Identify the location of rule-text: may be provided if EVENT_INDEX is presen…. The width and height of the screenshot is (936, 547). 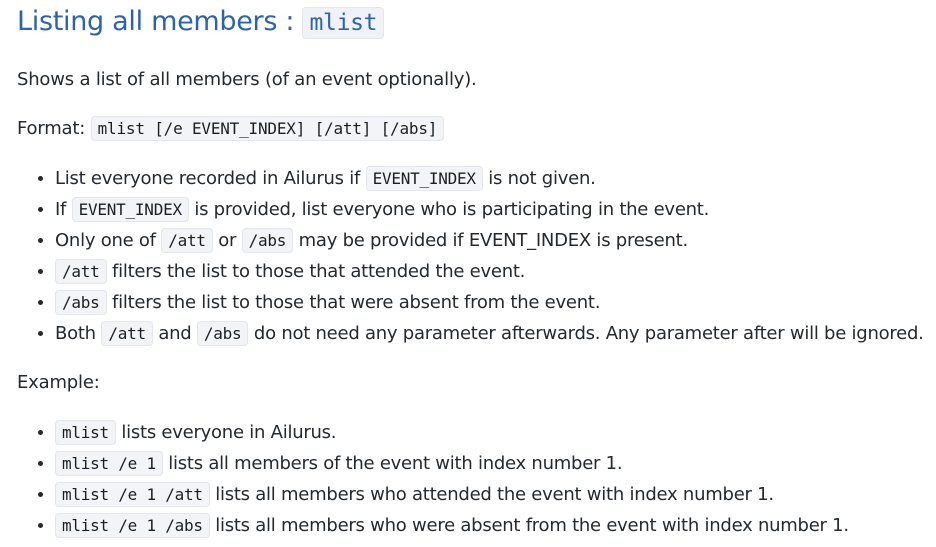
(491, 240).